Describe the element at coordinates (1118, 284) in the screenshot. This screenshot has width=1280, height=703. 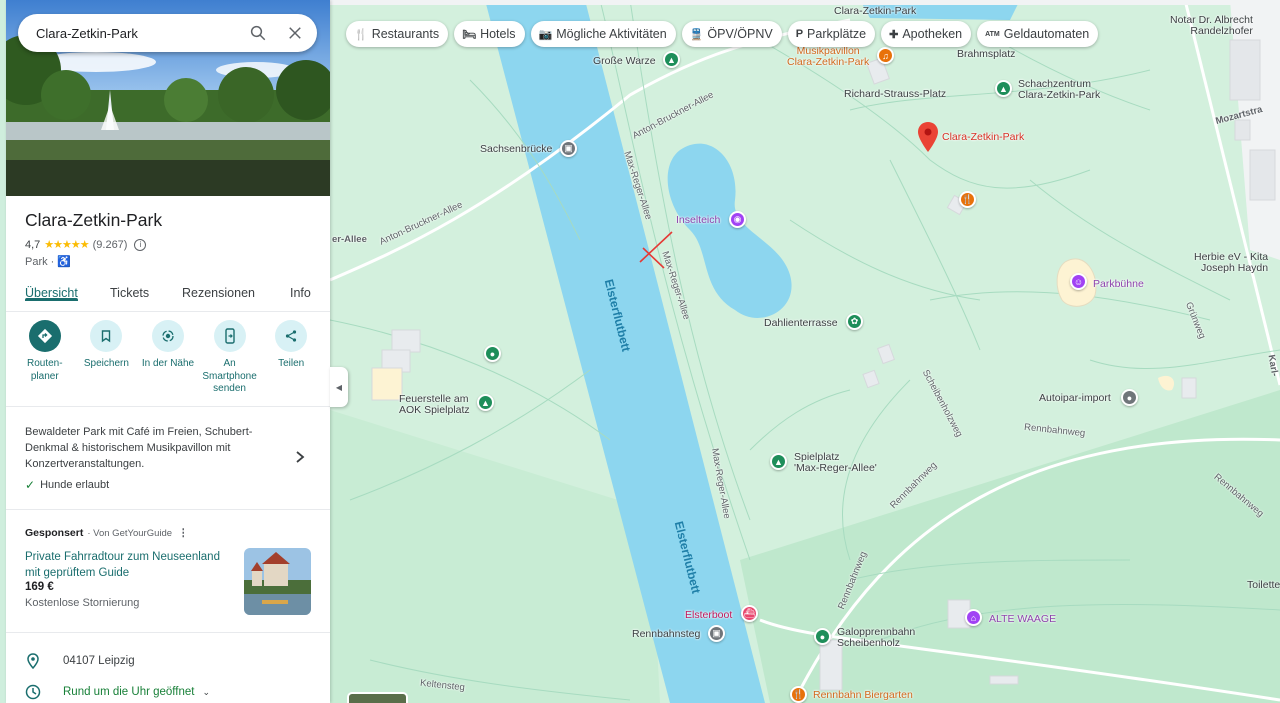
I see `label-parkbuehne: Parkbühne` at that location.